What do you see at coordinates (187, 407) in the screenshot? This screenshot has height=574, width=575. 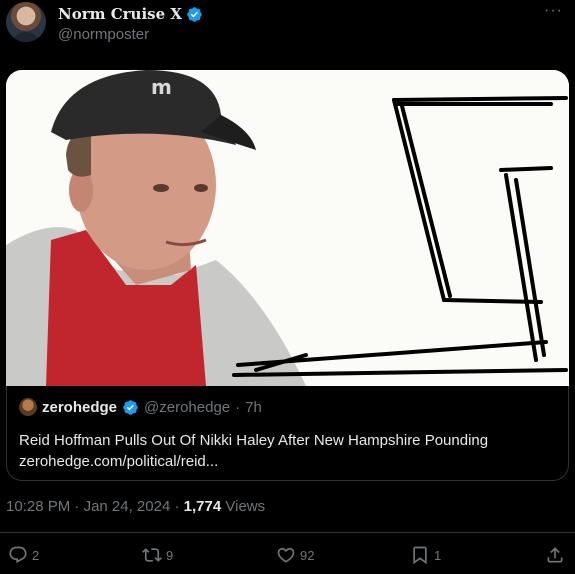 I see `quoted-author-handle: @zerohedge` at bounding box center [187, 407].